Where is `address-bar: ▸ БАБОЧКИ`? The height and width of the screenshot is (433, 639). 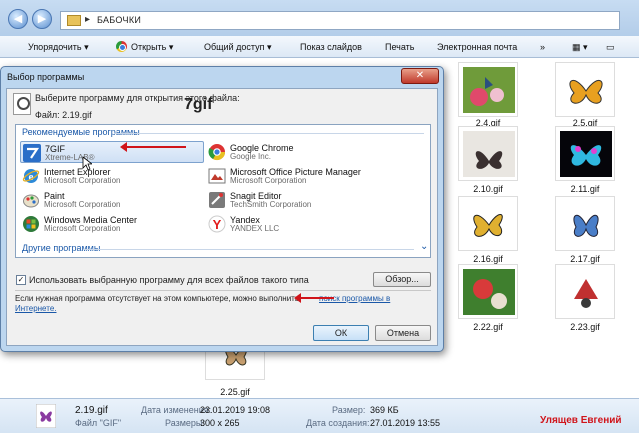 address-bar: ▸ БАБОЧКИ is located at coordinates (340, 20).